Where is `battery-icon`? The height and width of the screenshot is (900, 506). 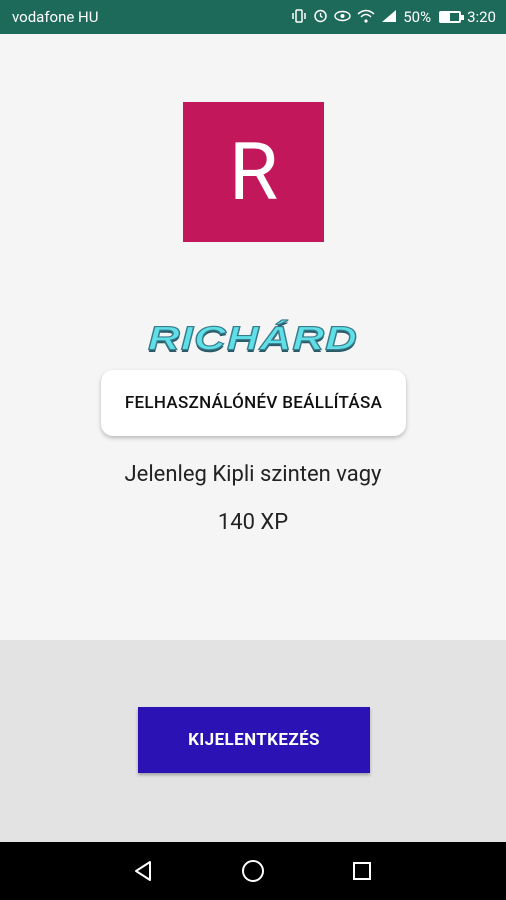
battery-icon is located at coordinates (452, 17).